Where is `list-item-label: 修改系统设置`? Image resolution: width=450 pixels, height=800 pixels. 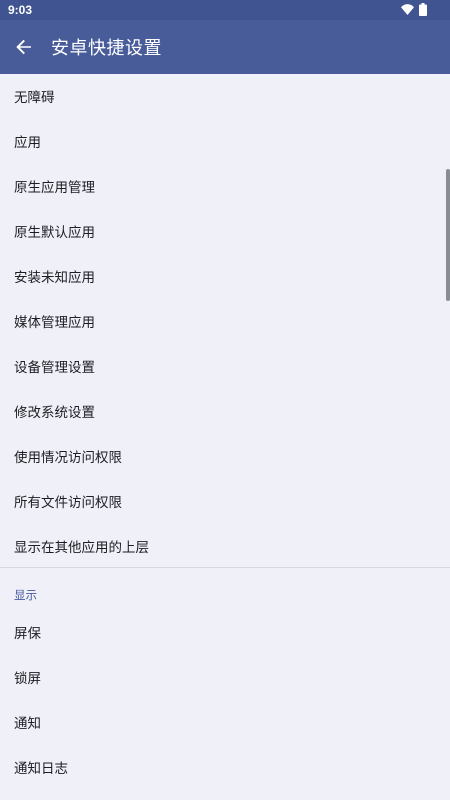
list-item-label: 修改系统设置 is located at coordinates (54, 413).